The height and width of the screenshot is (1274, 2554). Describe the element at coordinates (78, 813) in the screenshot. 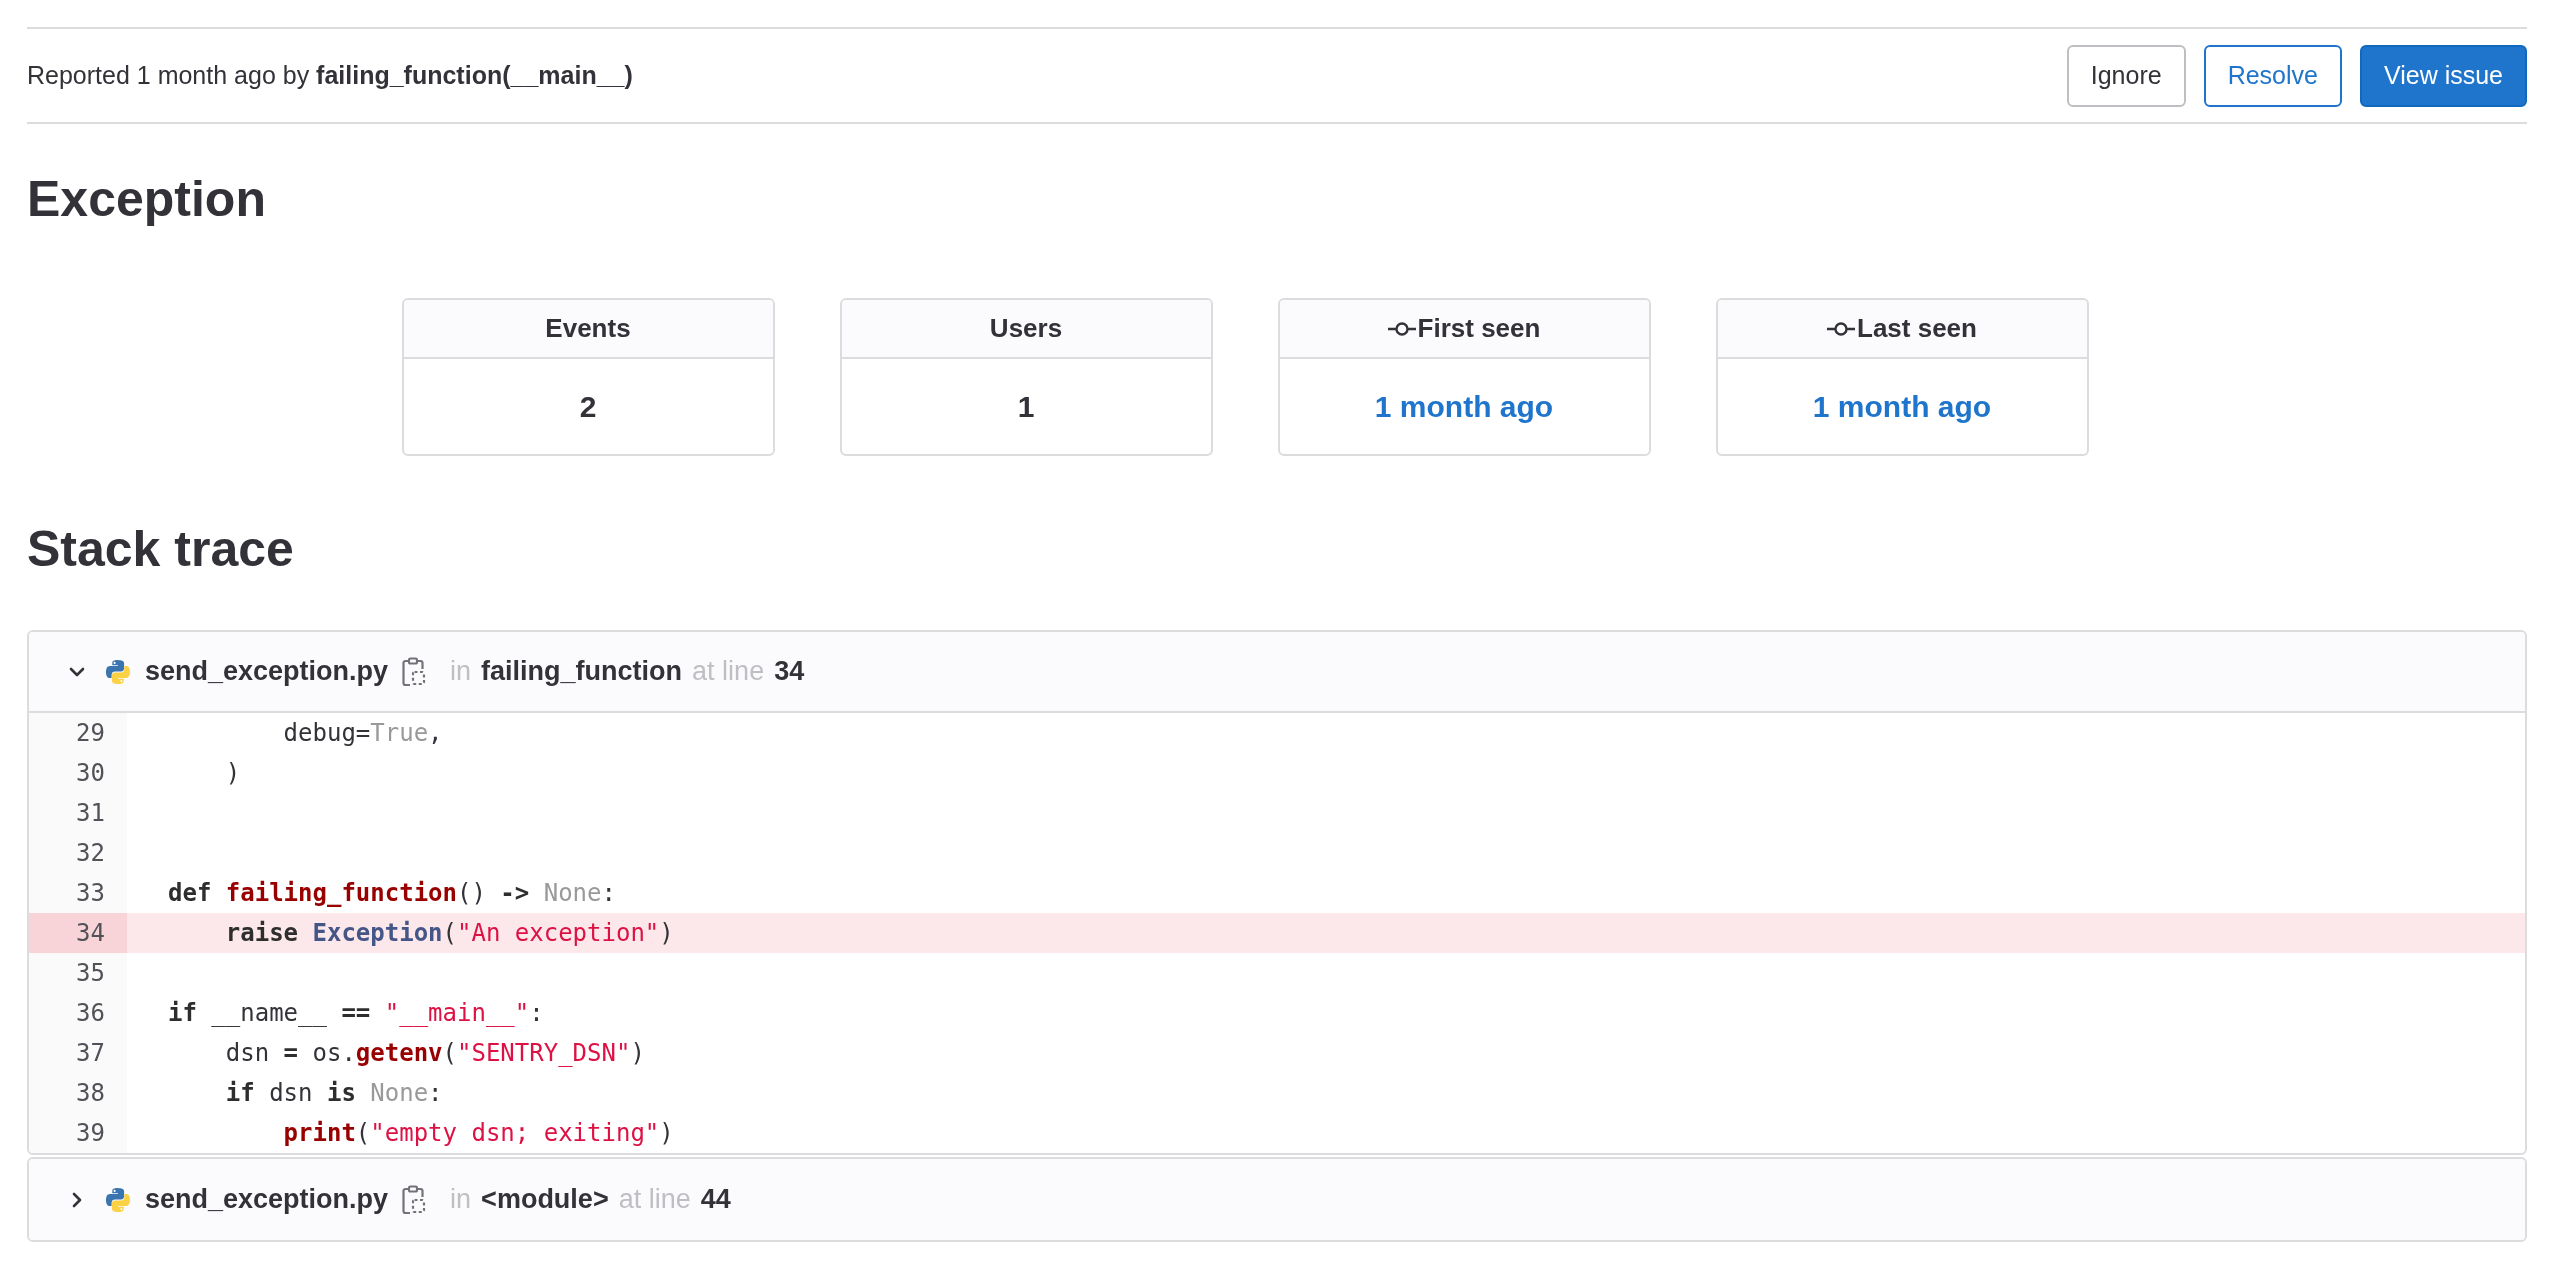

I see `code-line-number: 31` at that location.